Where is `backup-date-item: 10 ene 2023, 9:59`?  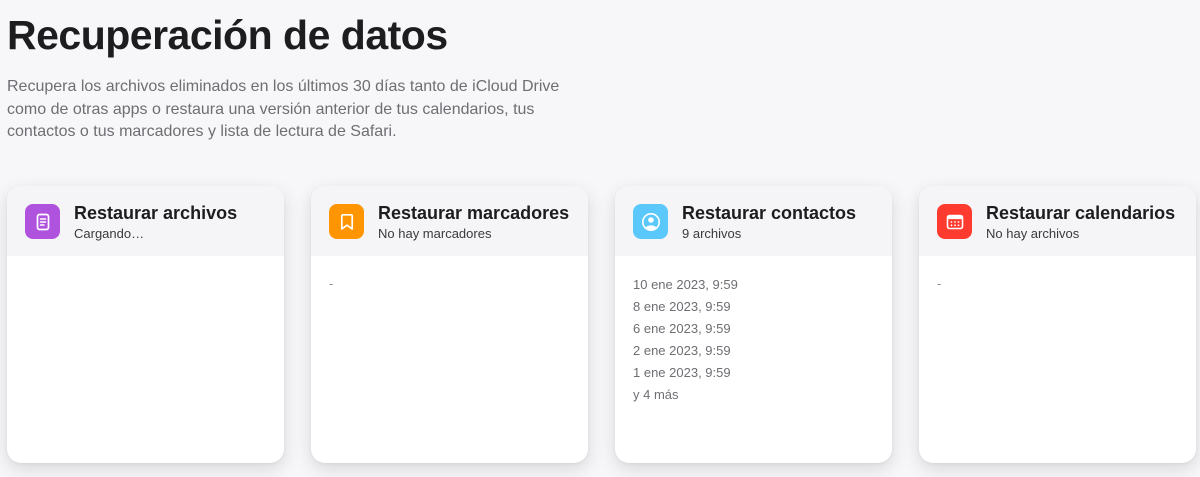
backup-date-item: 10 ene 2023, 9:59 is located at coordinates (753, 285).